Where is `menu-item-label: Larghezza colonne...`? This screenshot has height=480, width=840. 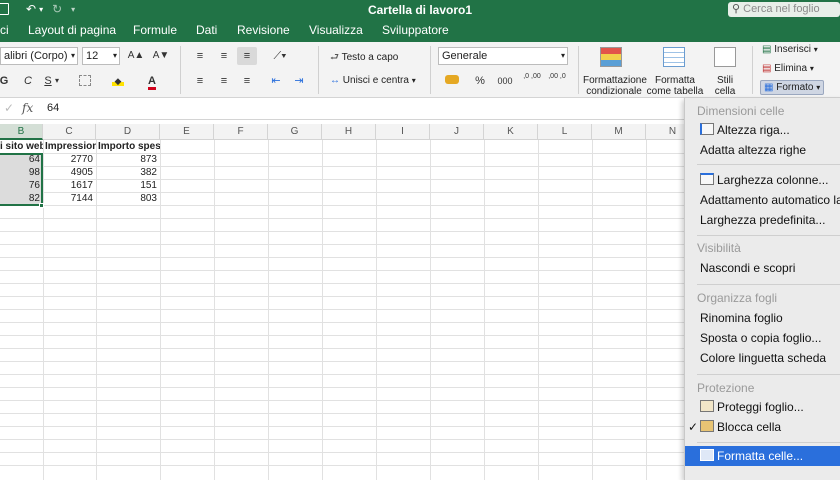
menu-item-label: Larghezza colonne... is located at coordinates (773, 180).